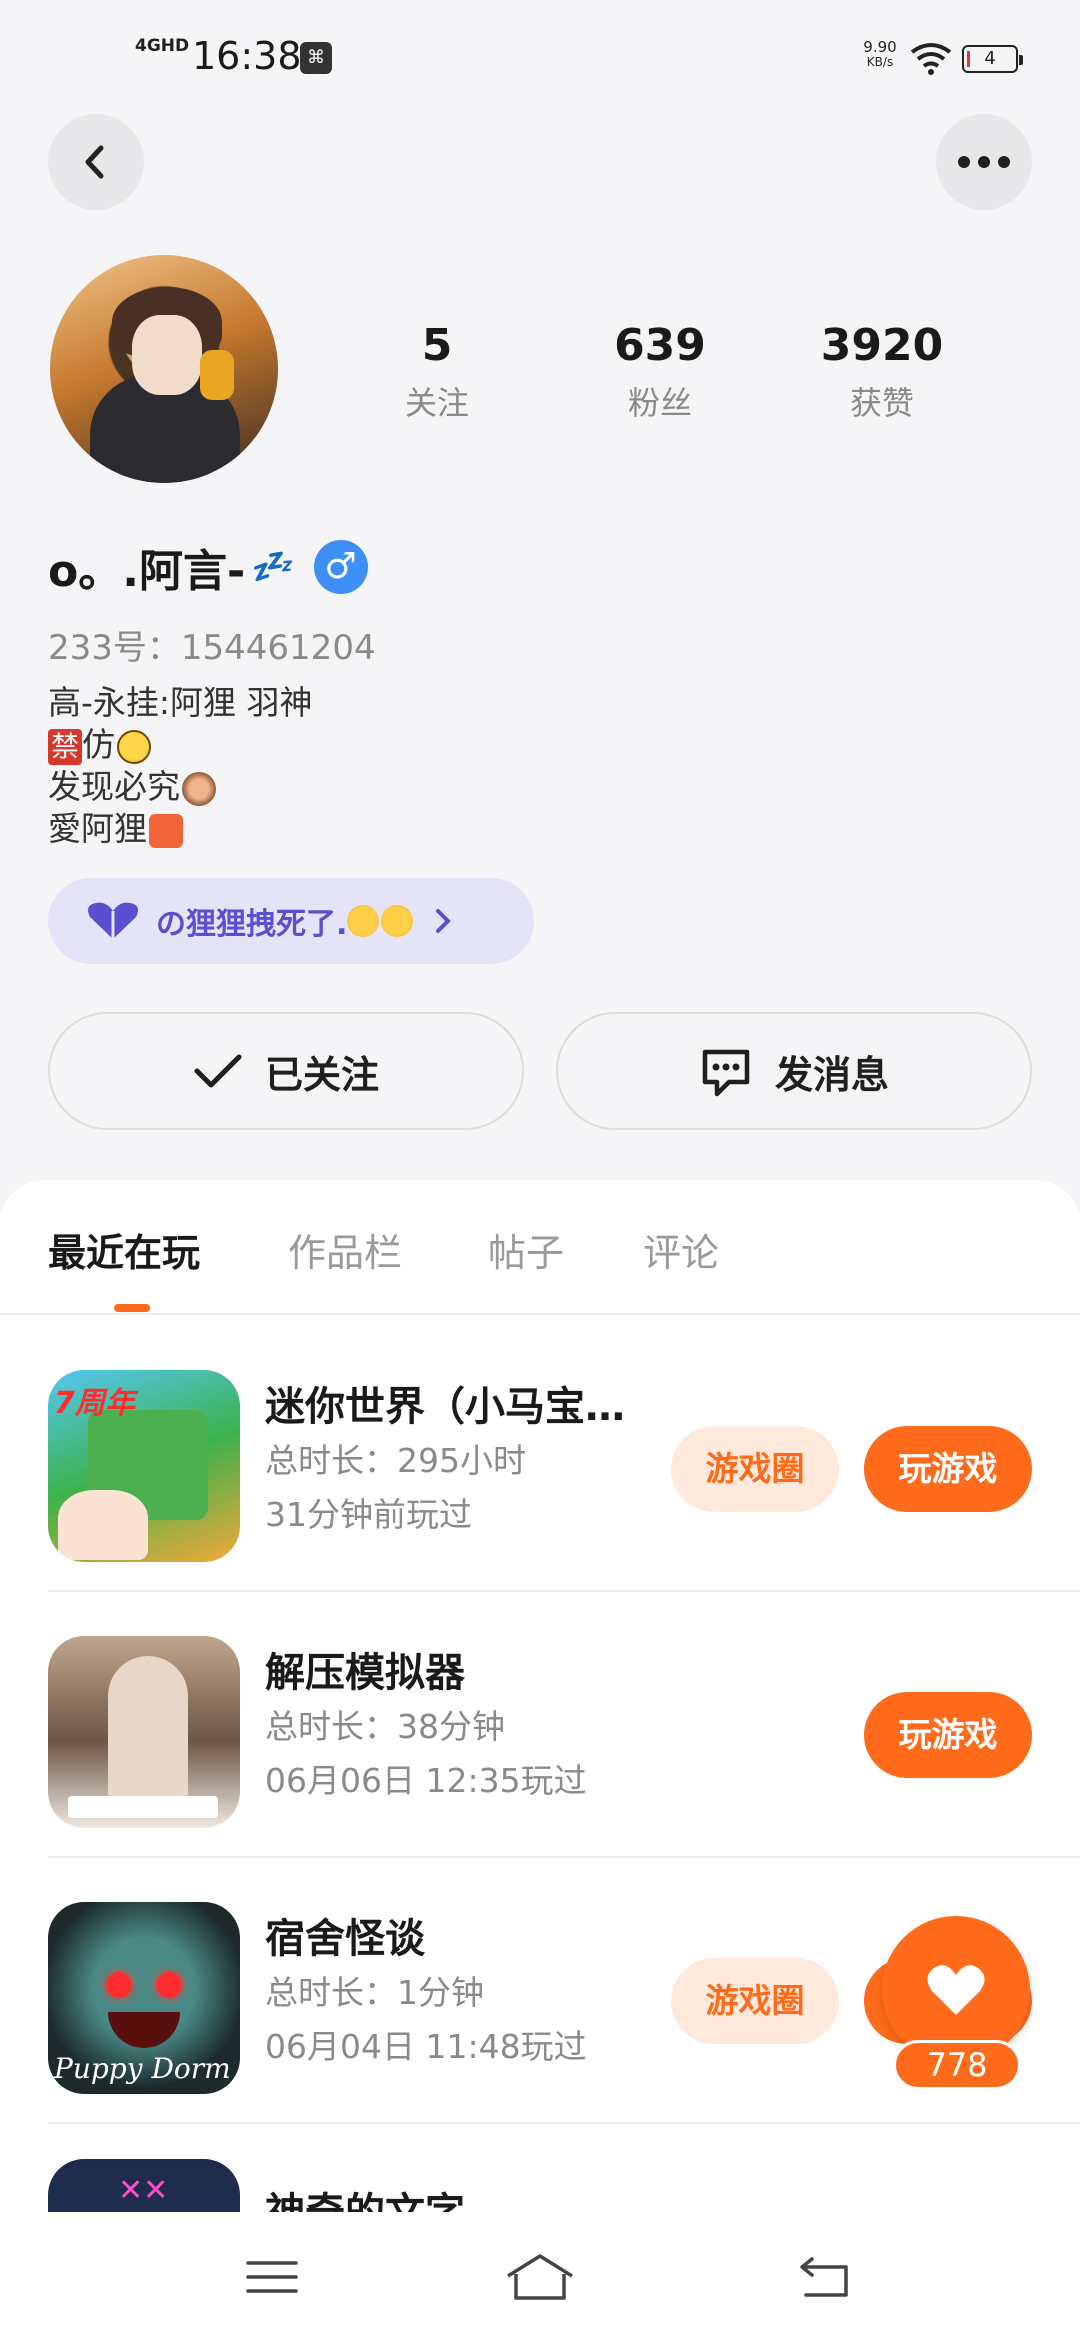 This screenshot has height=2340, width=1080. I want to click on network-speed: 9.90 KB/s, so click(880, 55).